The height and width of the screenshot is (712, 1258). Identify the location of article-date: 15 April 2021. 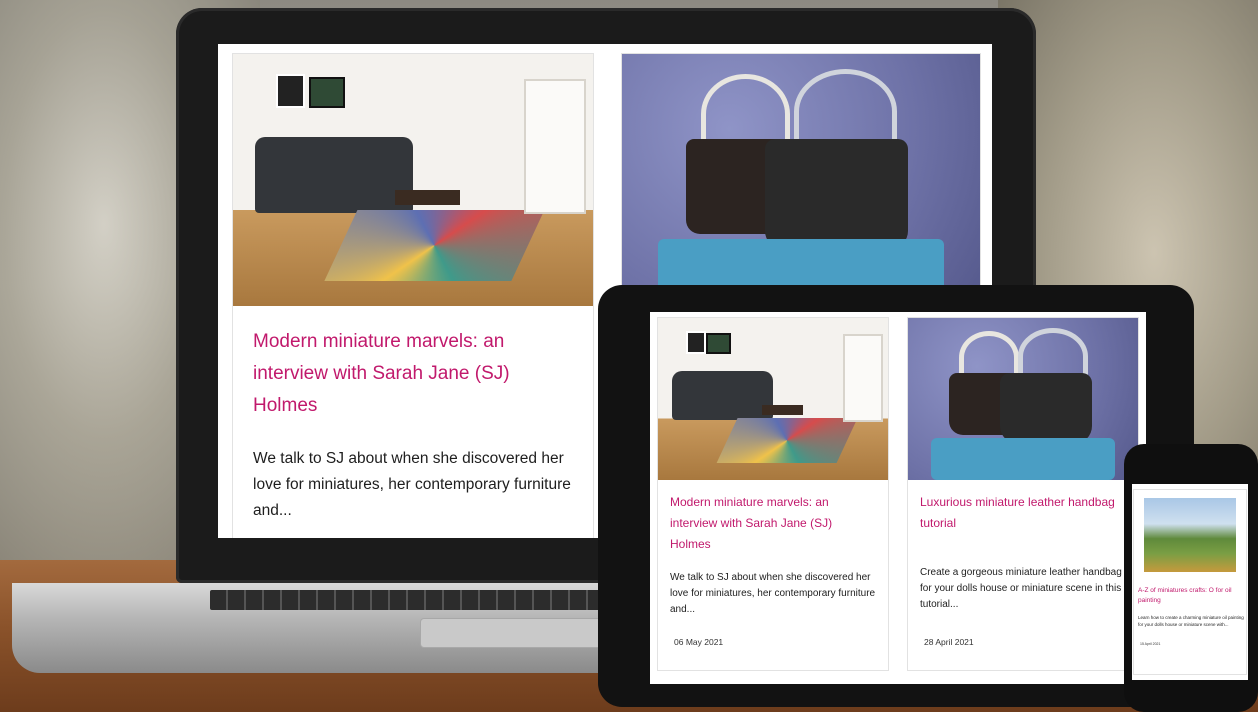
(1150, 644).